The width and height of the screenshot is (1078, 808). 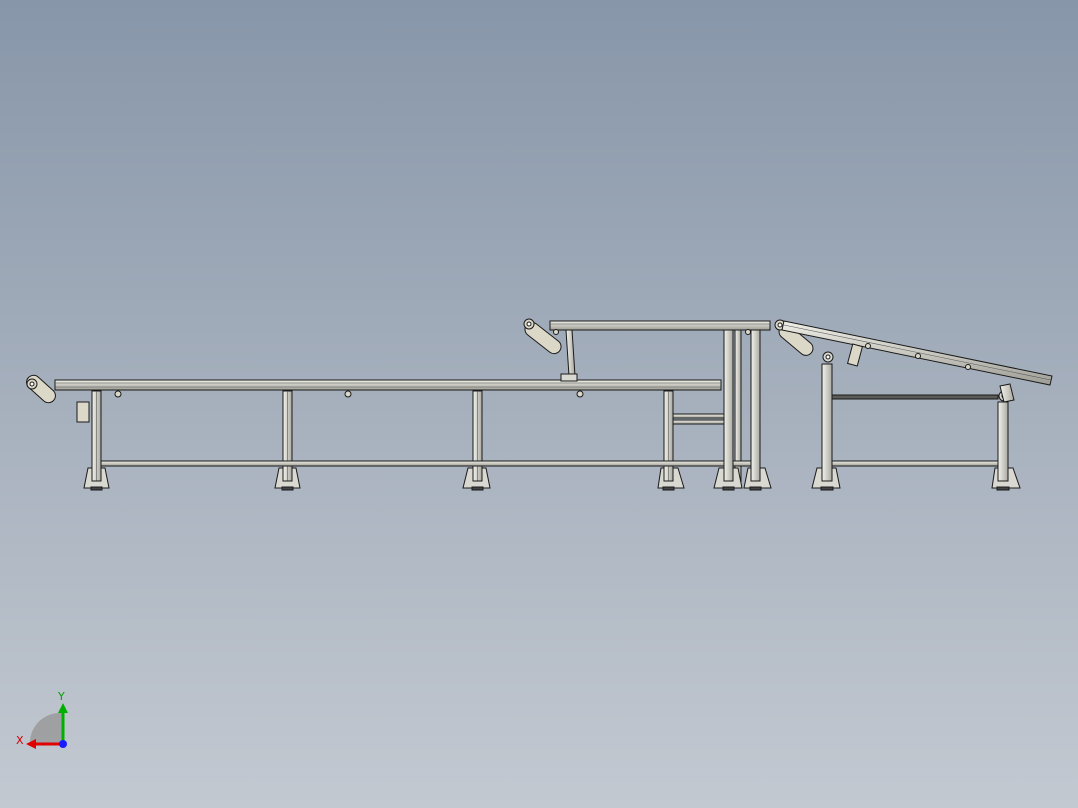 I want to click on long-conveyor, so click(x=375, y=431).